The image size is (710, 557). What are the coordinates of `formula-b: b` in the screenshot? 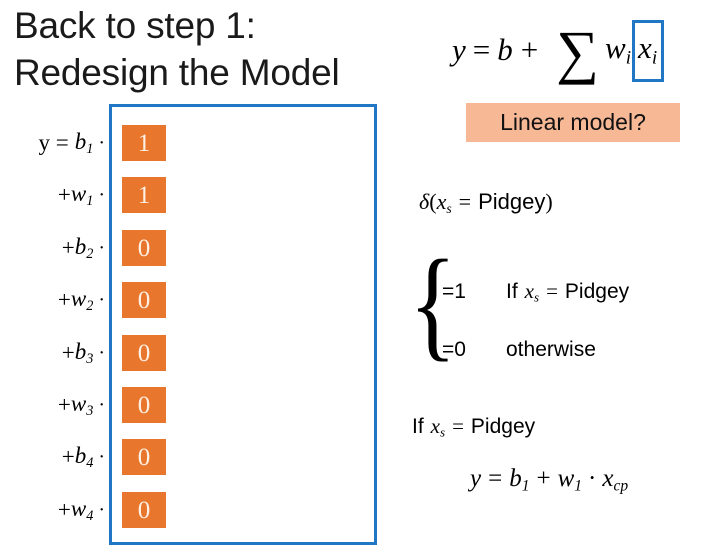 It's located at (505, 49).